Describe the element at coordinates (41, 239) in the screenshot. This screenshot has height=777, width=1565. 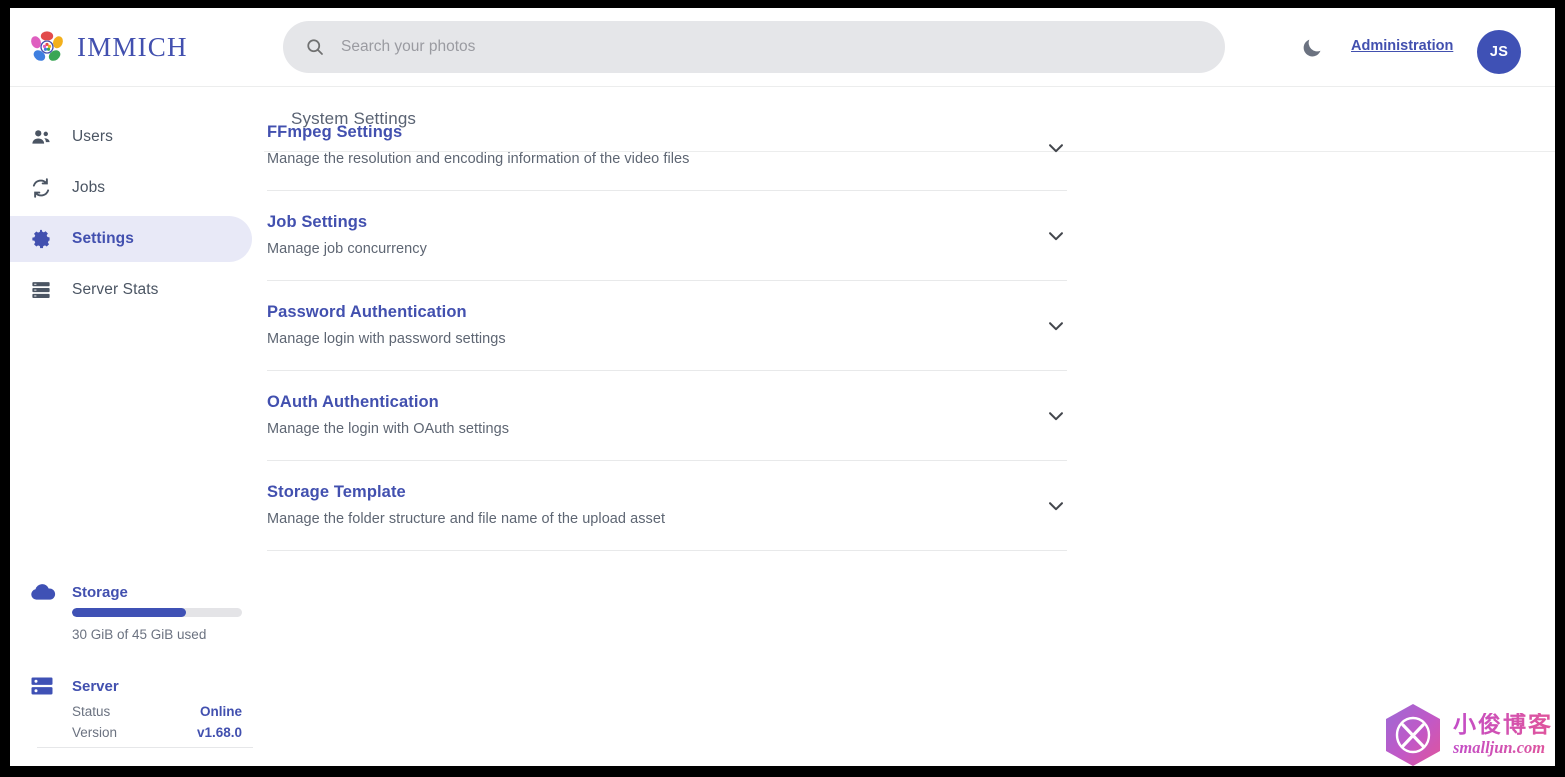
I see `gear-icon` at that location.